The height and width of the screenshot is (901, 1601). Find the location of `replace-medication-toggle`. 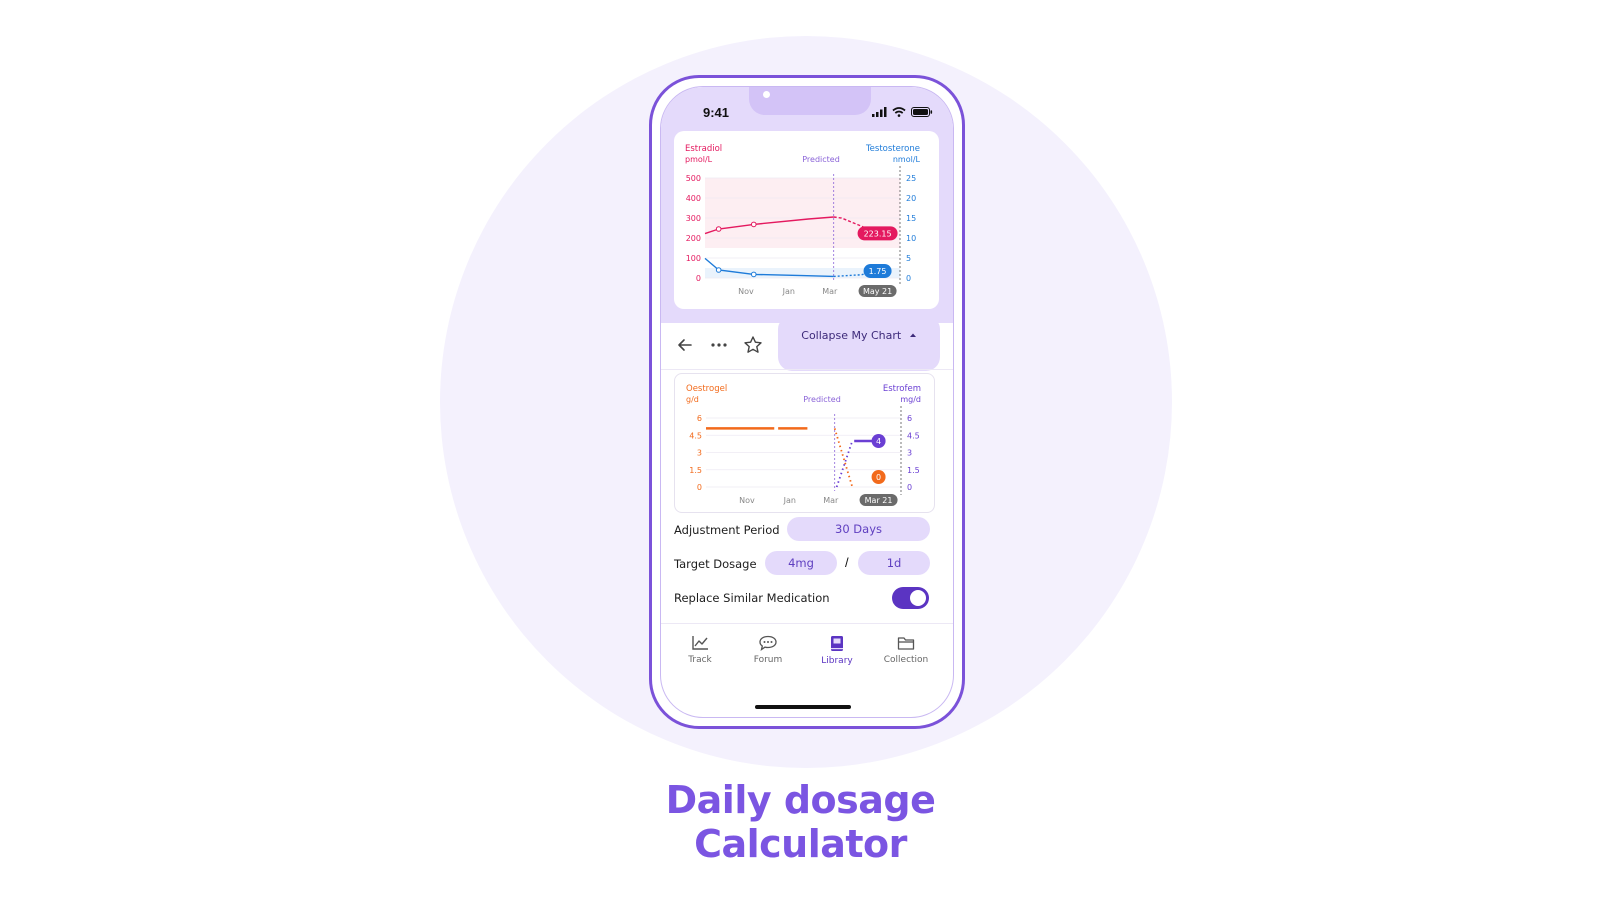

replace-medication-toggle is located at coordinates (910, 598).